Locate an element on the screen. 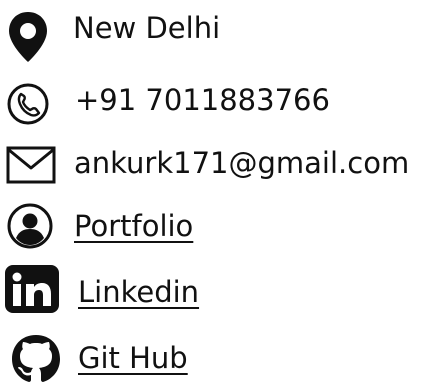 The height and width of the screenshot is (390, 425). mail-icon is located at coordinates (31, 165).